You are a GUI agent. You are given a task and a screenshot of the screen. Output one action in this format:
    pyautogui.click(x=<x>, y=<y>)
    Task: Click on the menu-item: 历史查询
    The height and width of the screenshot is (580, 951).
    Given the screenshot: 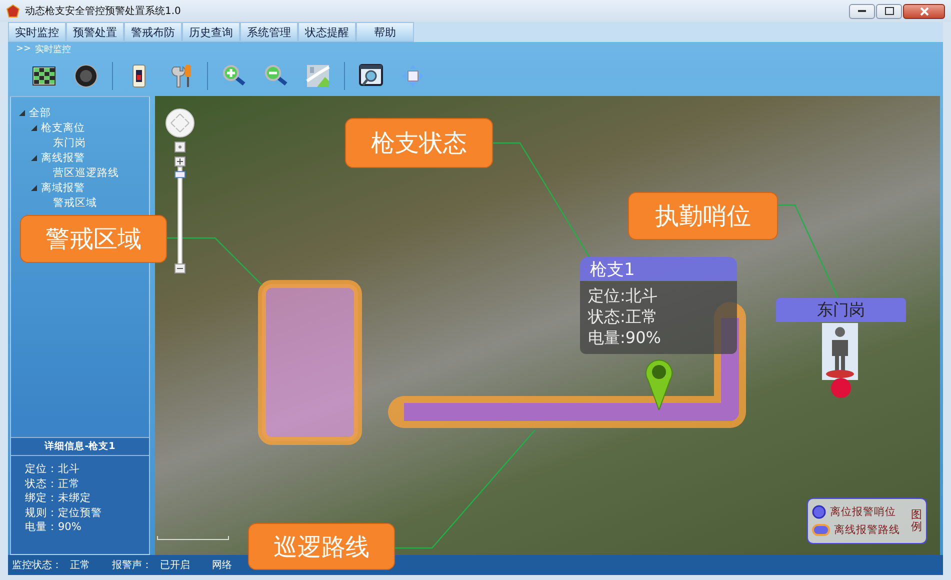 What is the action you would take?
    pyautogui.click(x=211, y=32)
    